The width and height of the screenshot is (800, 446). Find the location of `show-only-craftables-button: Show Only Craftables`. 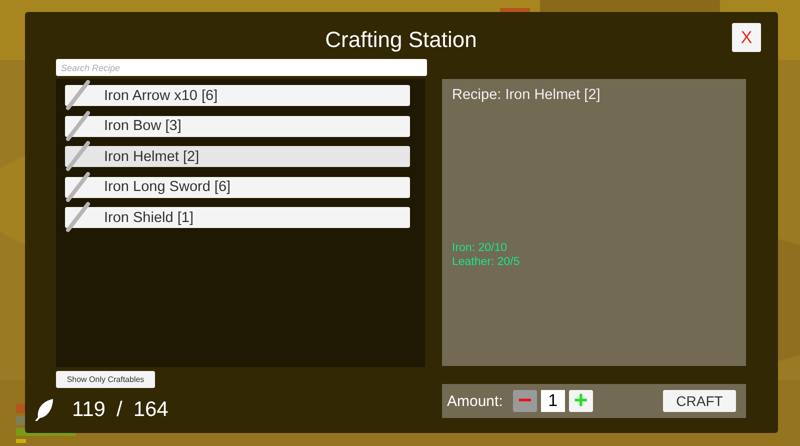

show-only-craftables-button: Show Only Craftables is located at coordinates (105, 379).